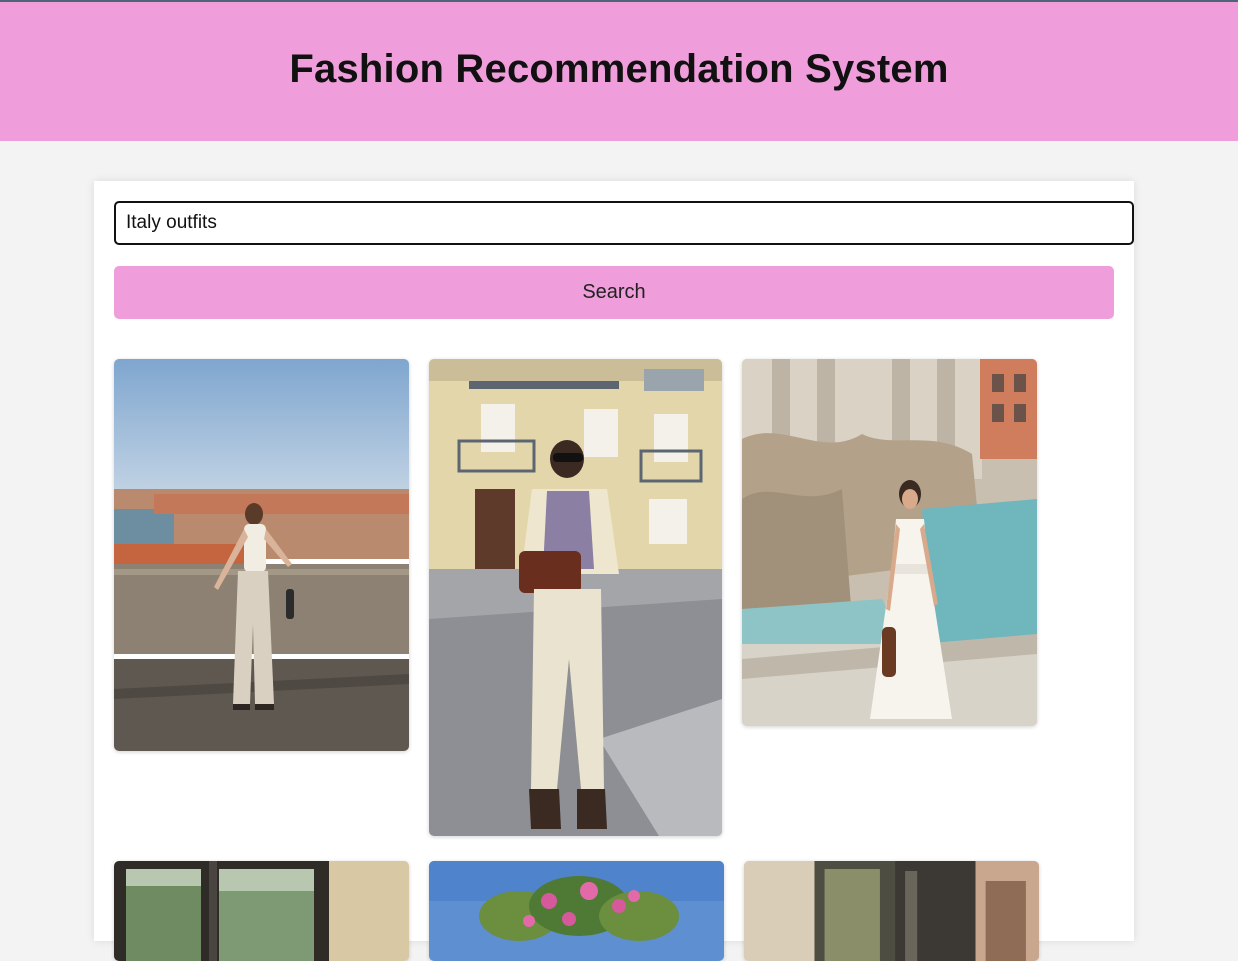 Image resolution: width=1238 pixels, height=961 pixels. I want to click on page-title: Fashion Recommendation System, so click(619, 69).